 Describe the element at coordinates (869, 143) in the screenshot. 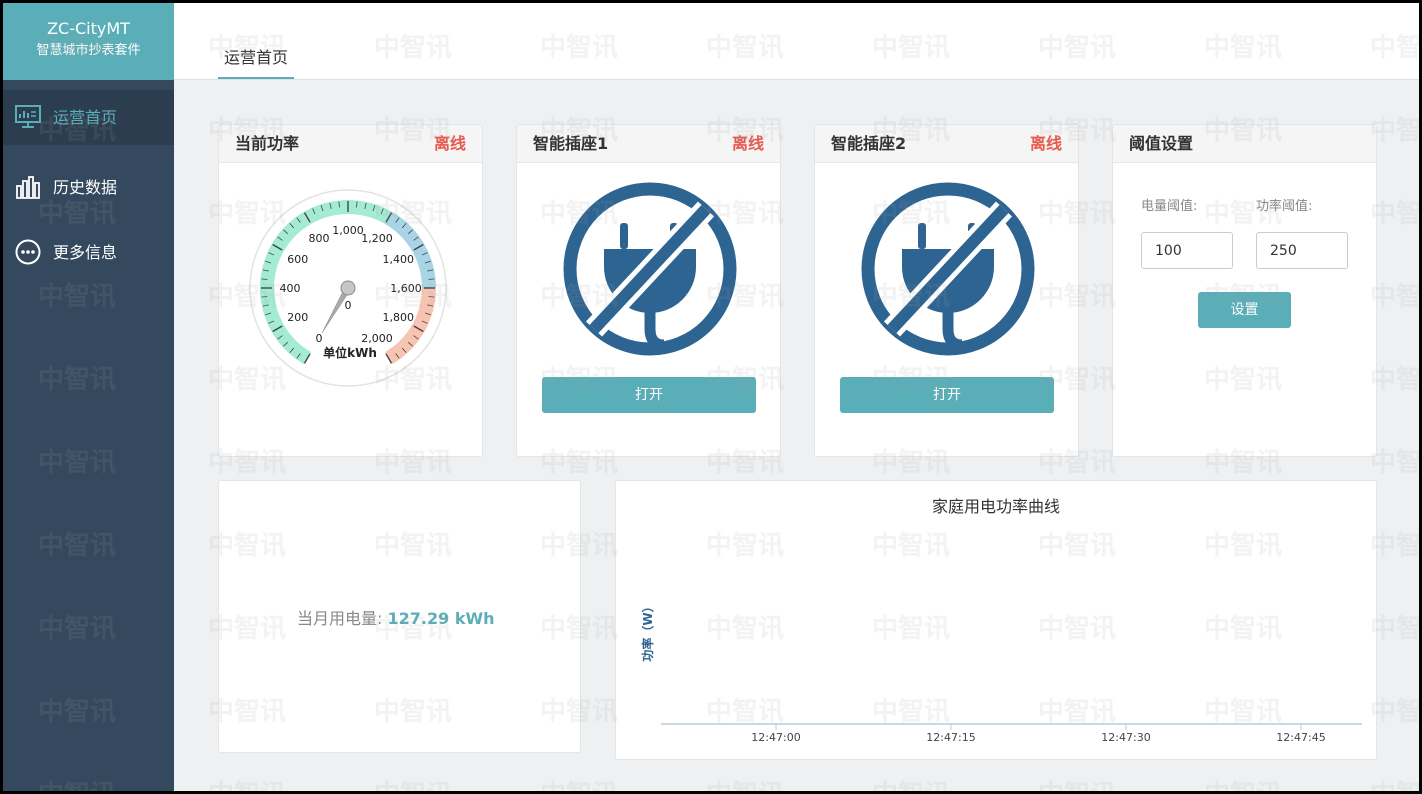

I see `card-title: 智能插座2` at that location.